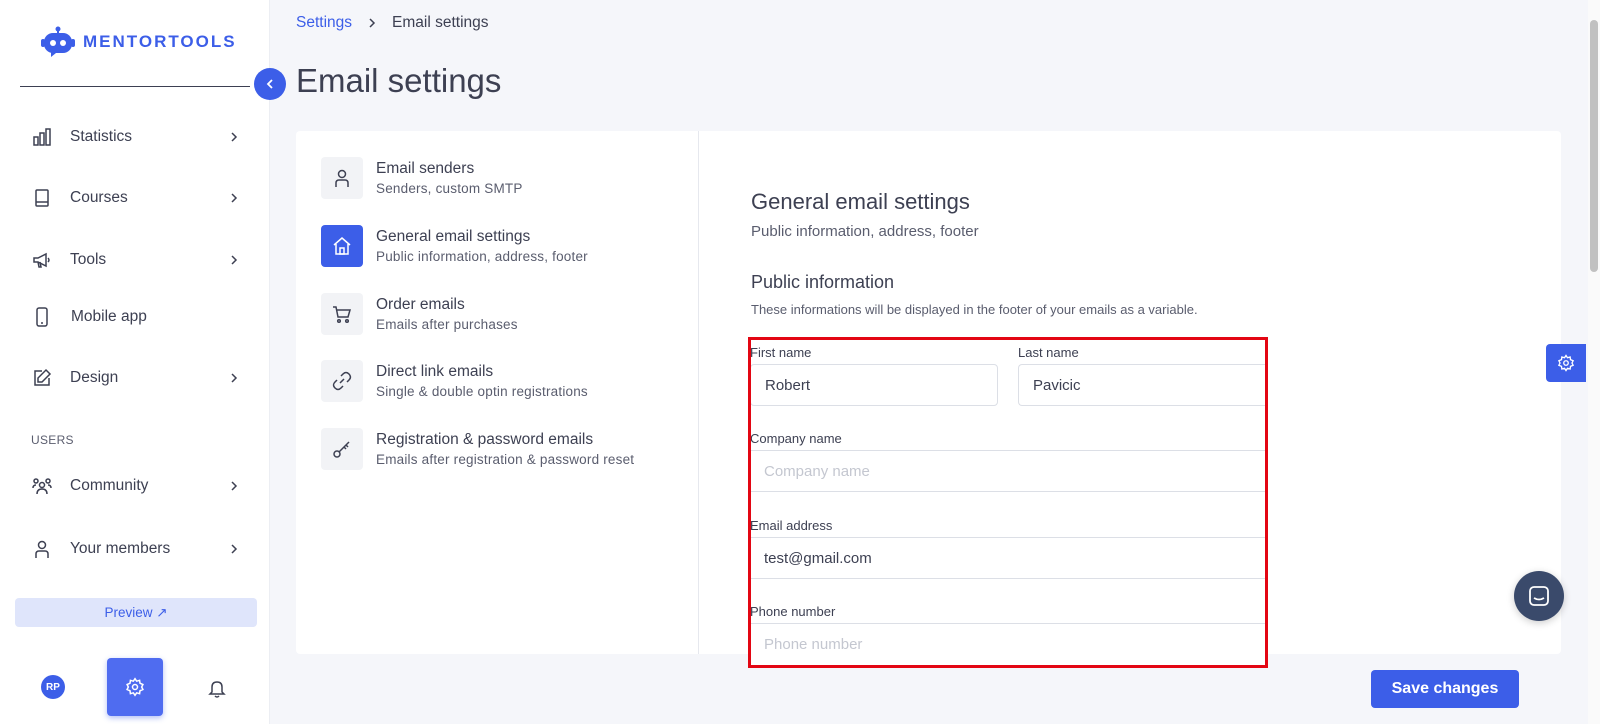 This screenshot has height=724, width=1600. I want to click on megaphone-icon, so click(42, 260).